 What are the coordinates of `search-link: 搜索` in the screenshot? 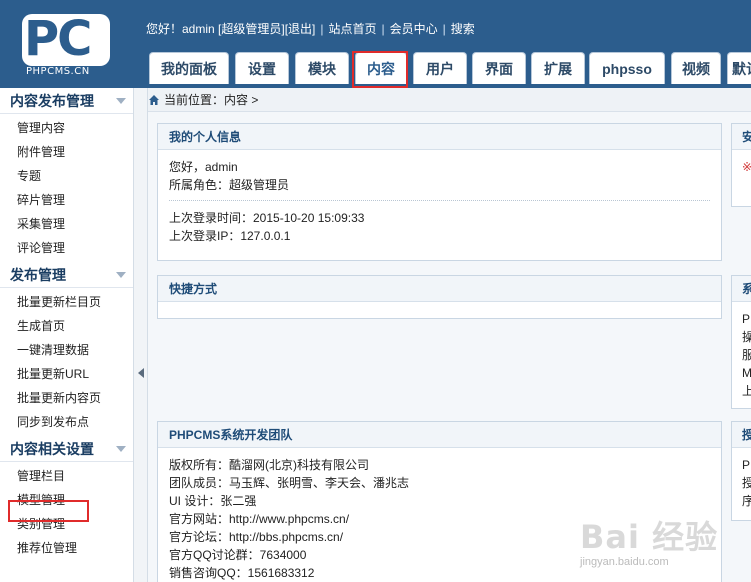 It's located at (463, 29).